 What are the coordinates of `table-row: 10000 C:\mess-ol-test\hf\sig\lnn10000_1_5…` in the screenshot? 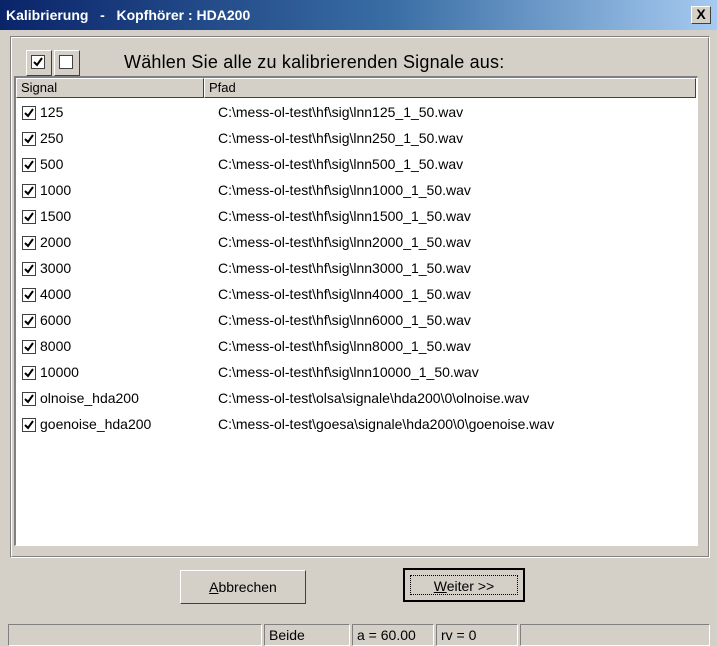 It's located at (356, 375).